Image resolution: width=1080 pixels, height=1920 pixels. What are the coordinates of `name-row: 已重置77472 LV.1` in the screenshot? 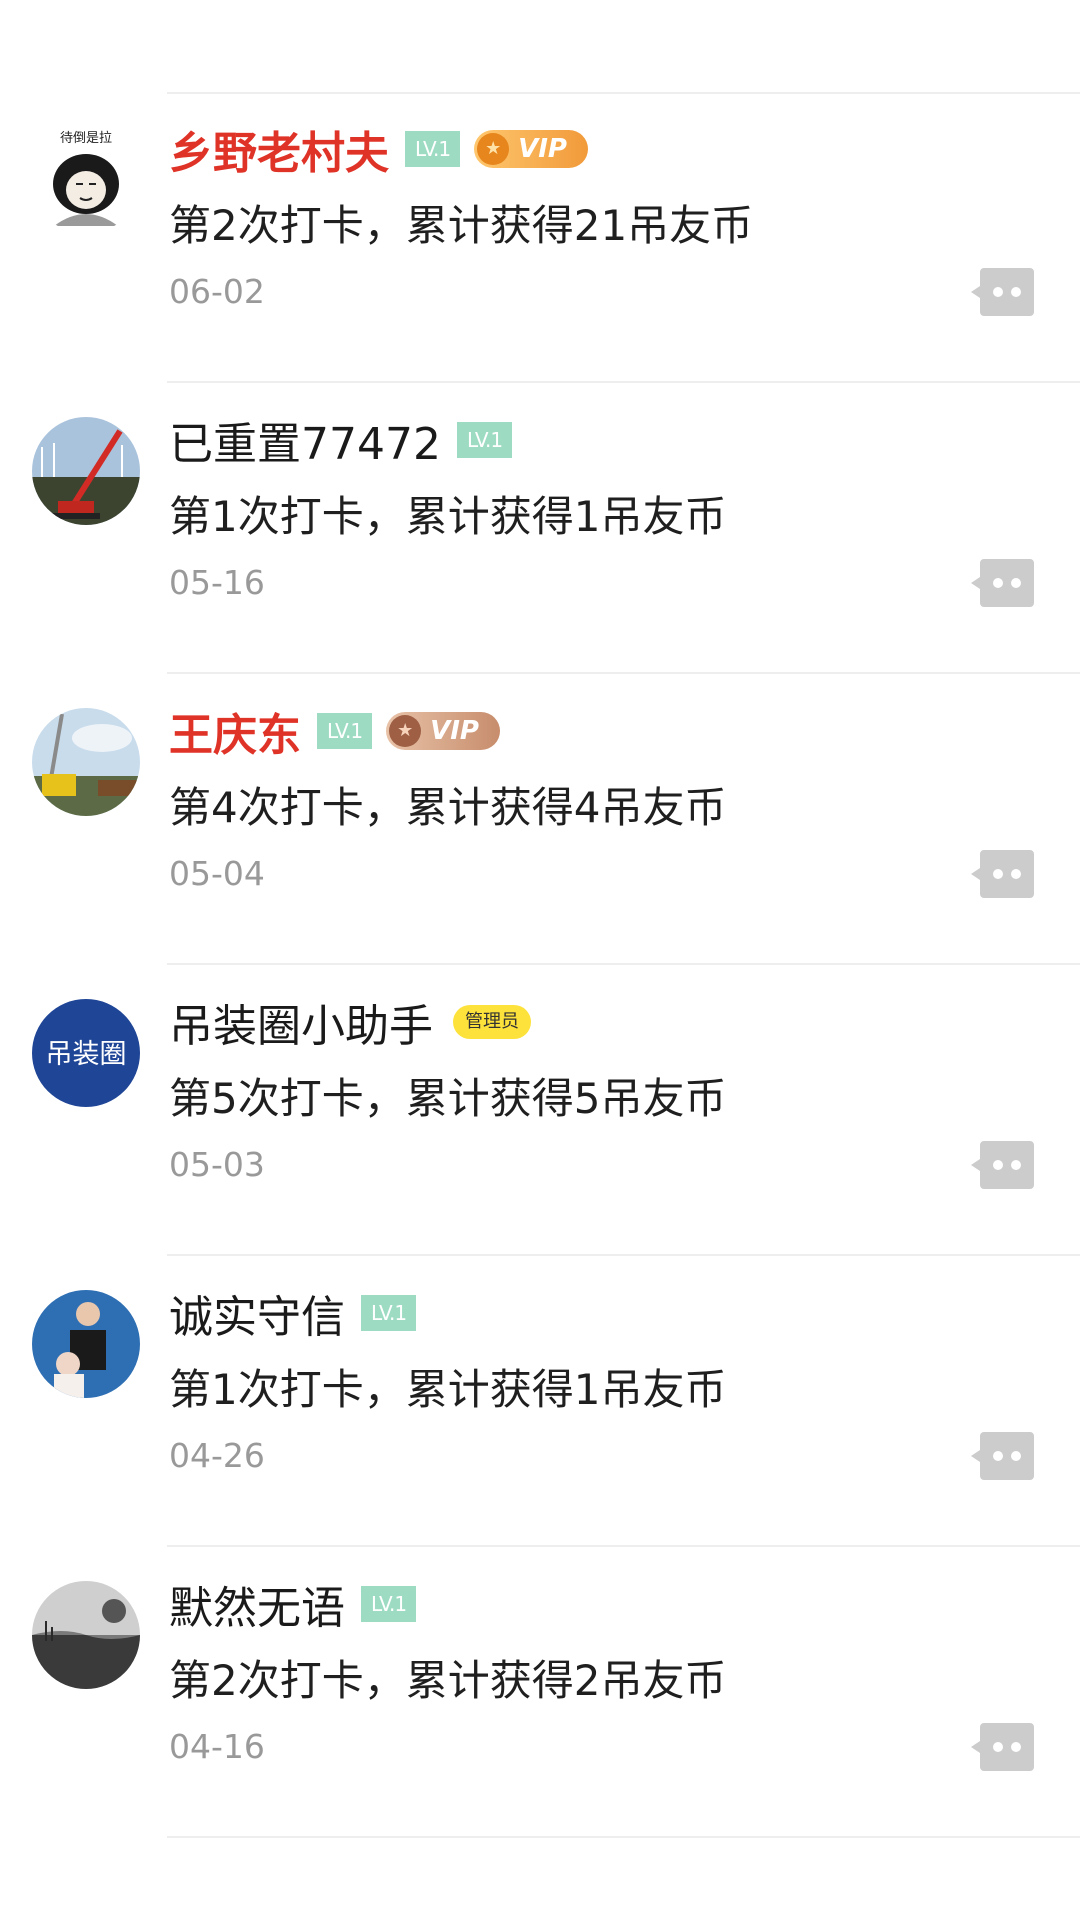 It's located at (341, 440).